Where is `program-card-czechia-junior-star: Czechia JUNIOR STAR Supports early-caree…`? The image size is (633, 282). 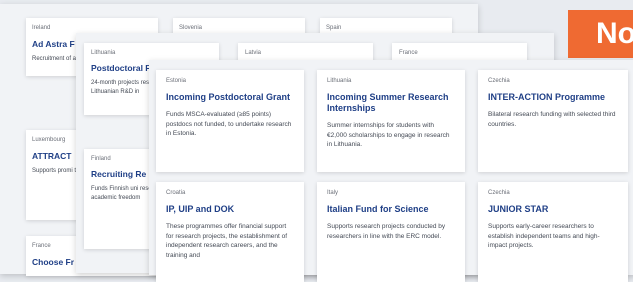 program-card-czechia-junior-star: Czechia JUNIOR STAR Supports early-caree… is located at coordinates (553, 232).